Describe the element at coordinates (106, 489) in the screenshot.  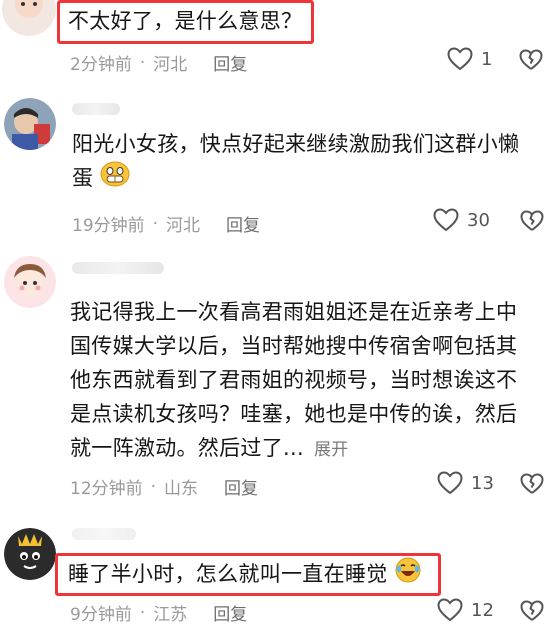
I see `comment-time: 12分钟前` at that location.